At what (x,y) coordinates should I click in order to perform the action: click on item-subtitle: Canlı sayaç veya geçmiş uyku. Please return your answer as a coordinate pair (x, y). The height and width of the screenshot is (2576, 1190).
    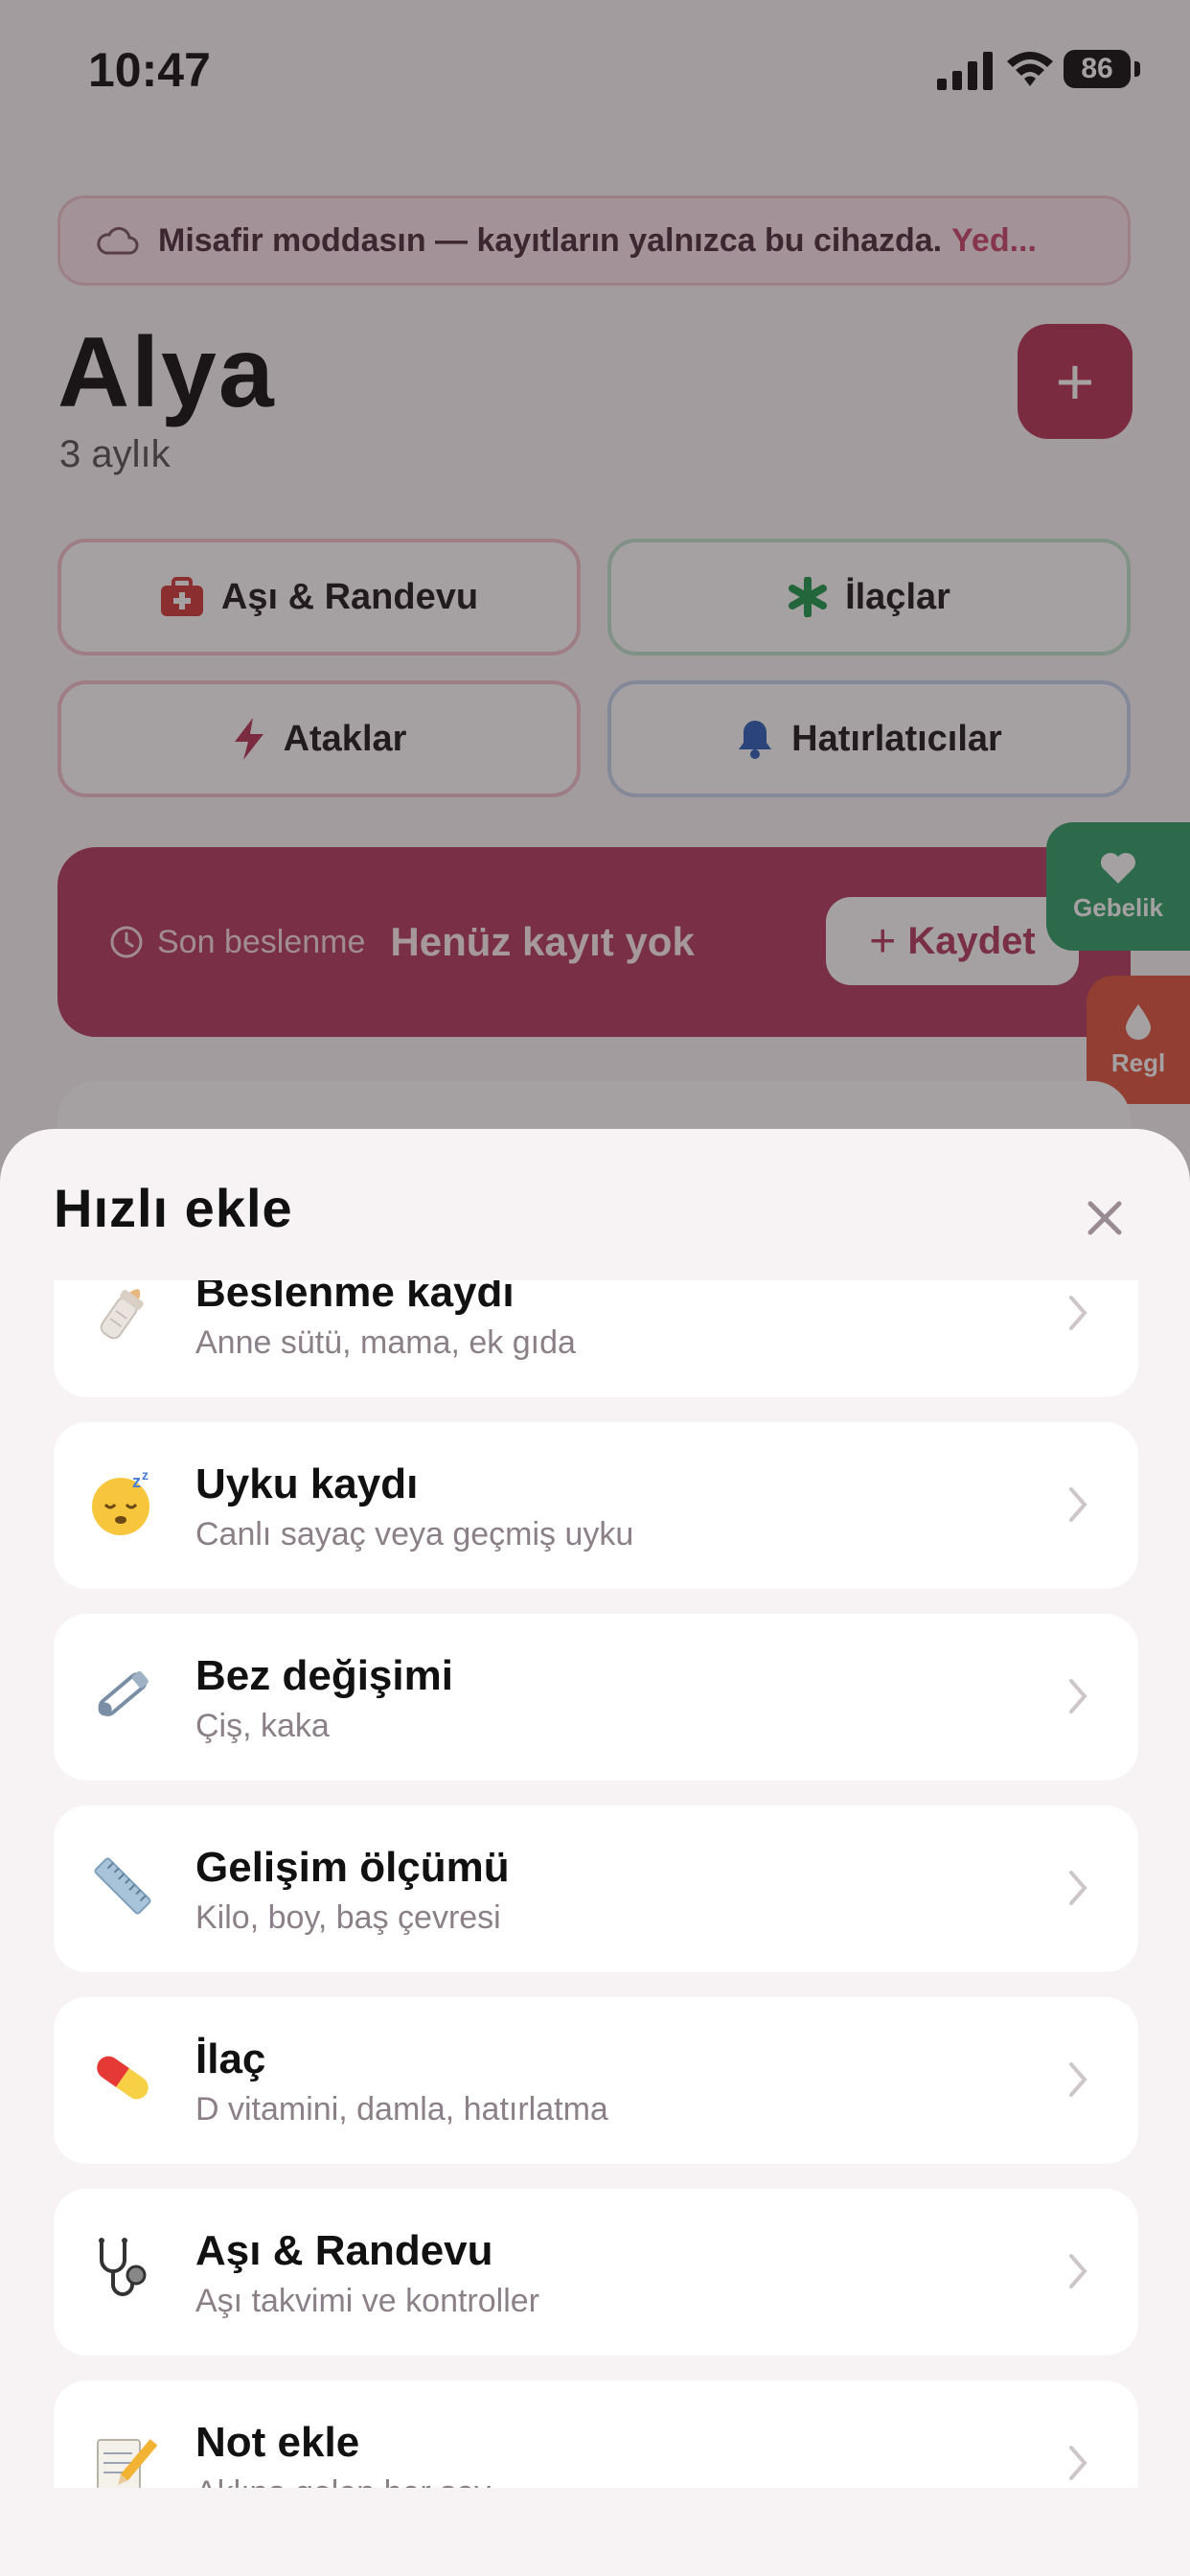
    Looking at the image, I should click on (414, 1534).